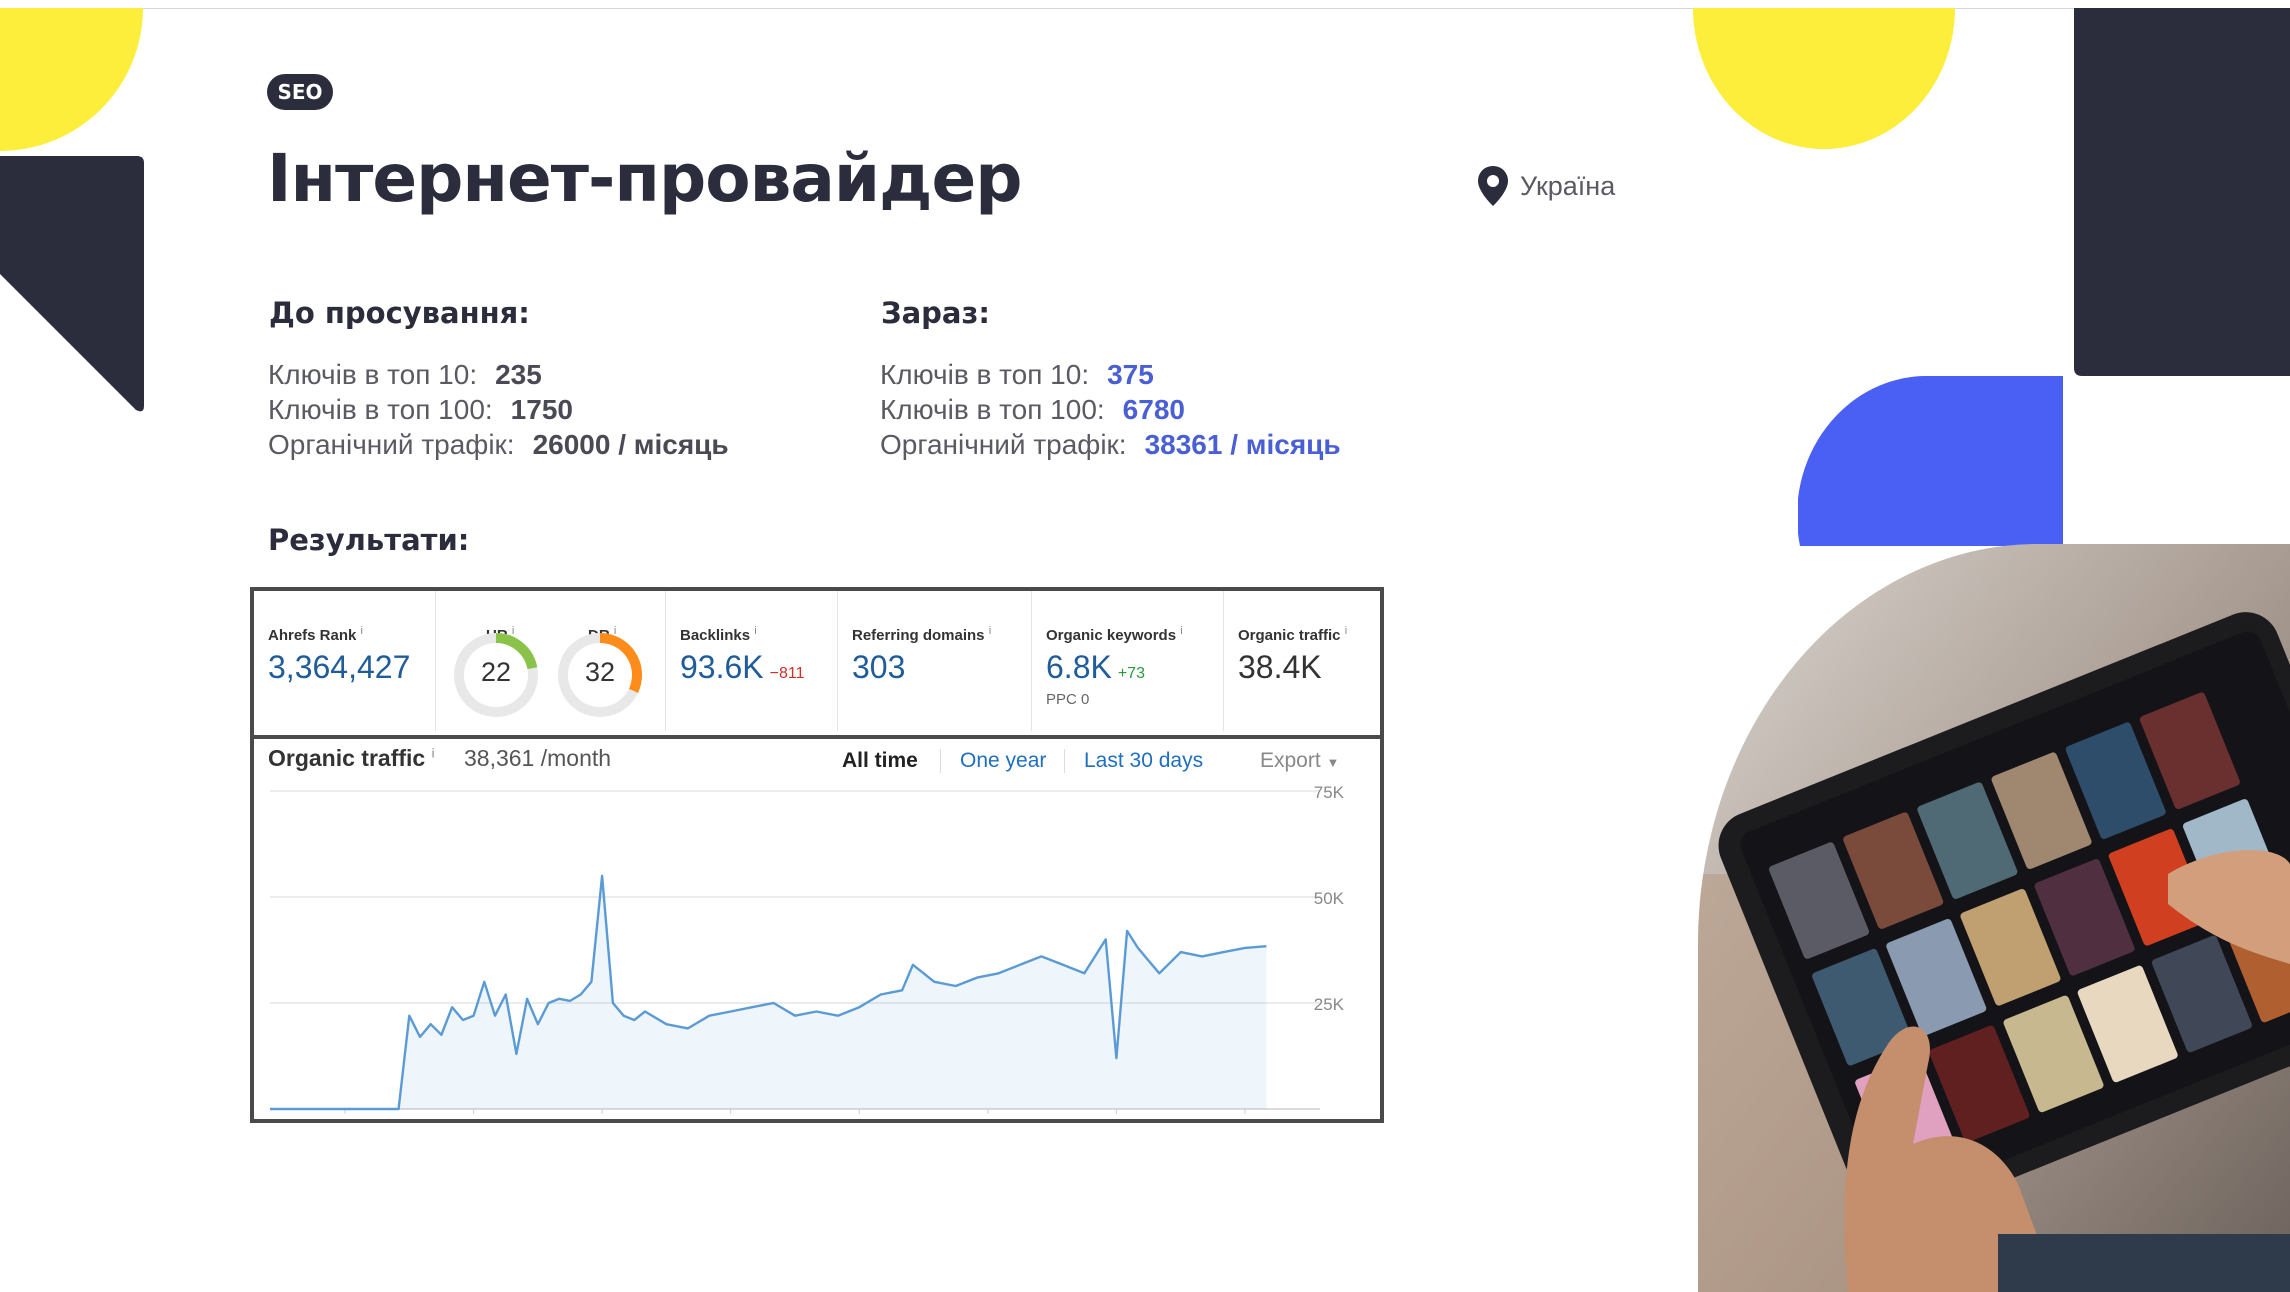 This screenshot has height=1292, width=2290. What do you see at coordinates (518, 374) in the screenshot?
I see `stat-value: 235` at bounding box center [518, 374].